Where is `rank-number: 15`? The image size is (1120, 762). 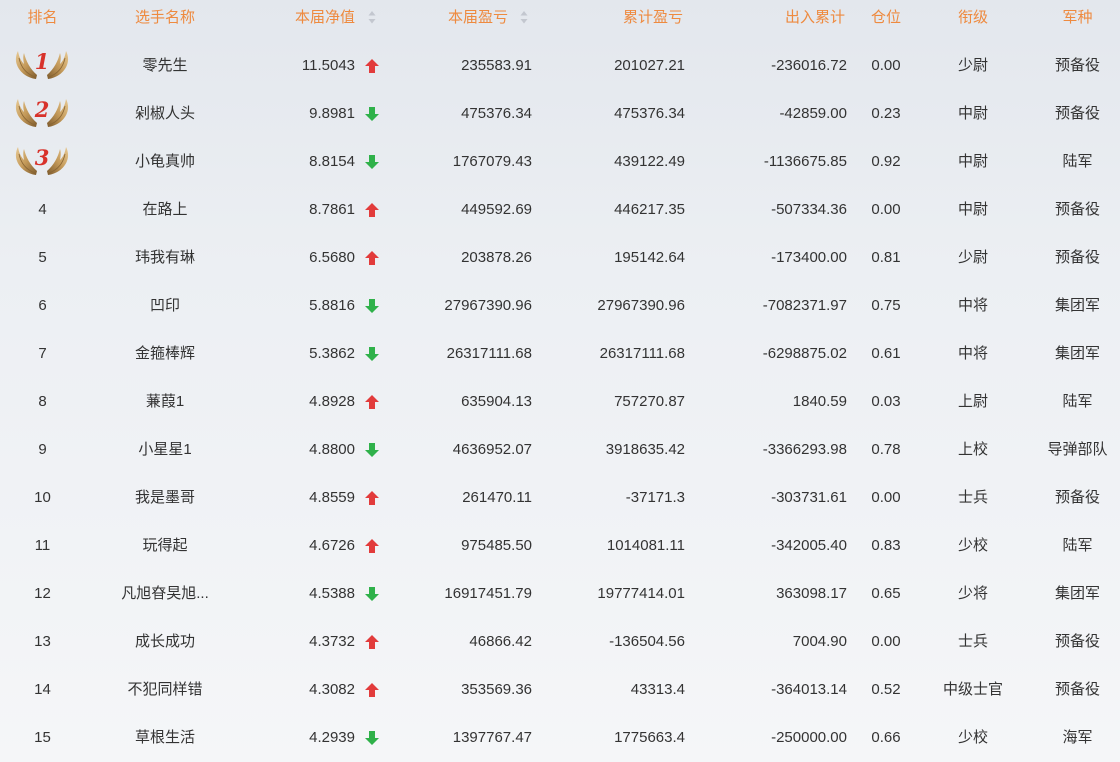
rank-number: 15 is located at coordinates (42, 737).